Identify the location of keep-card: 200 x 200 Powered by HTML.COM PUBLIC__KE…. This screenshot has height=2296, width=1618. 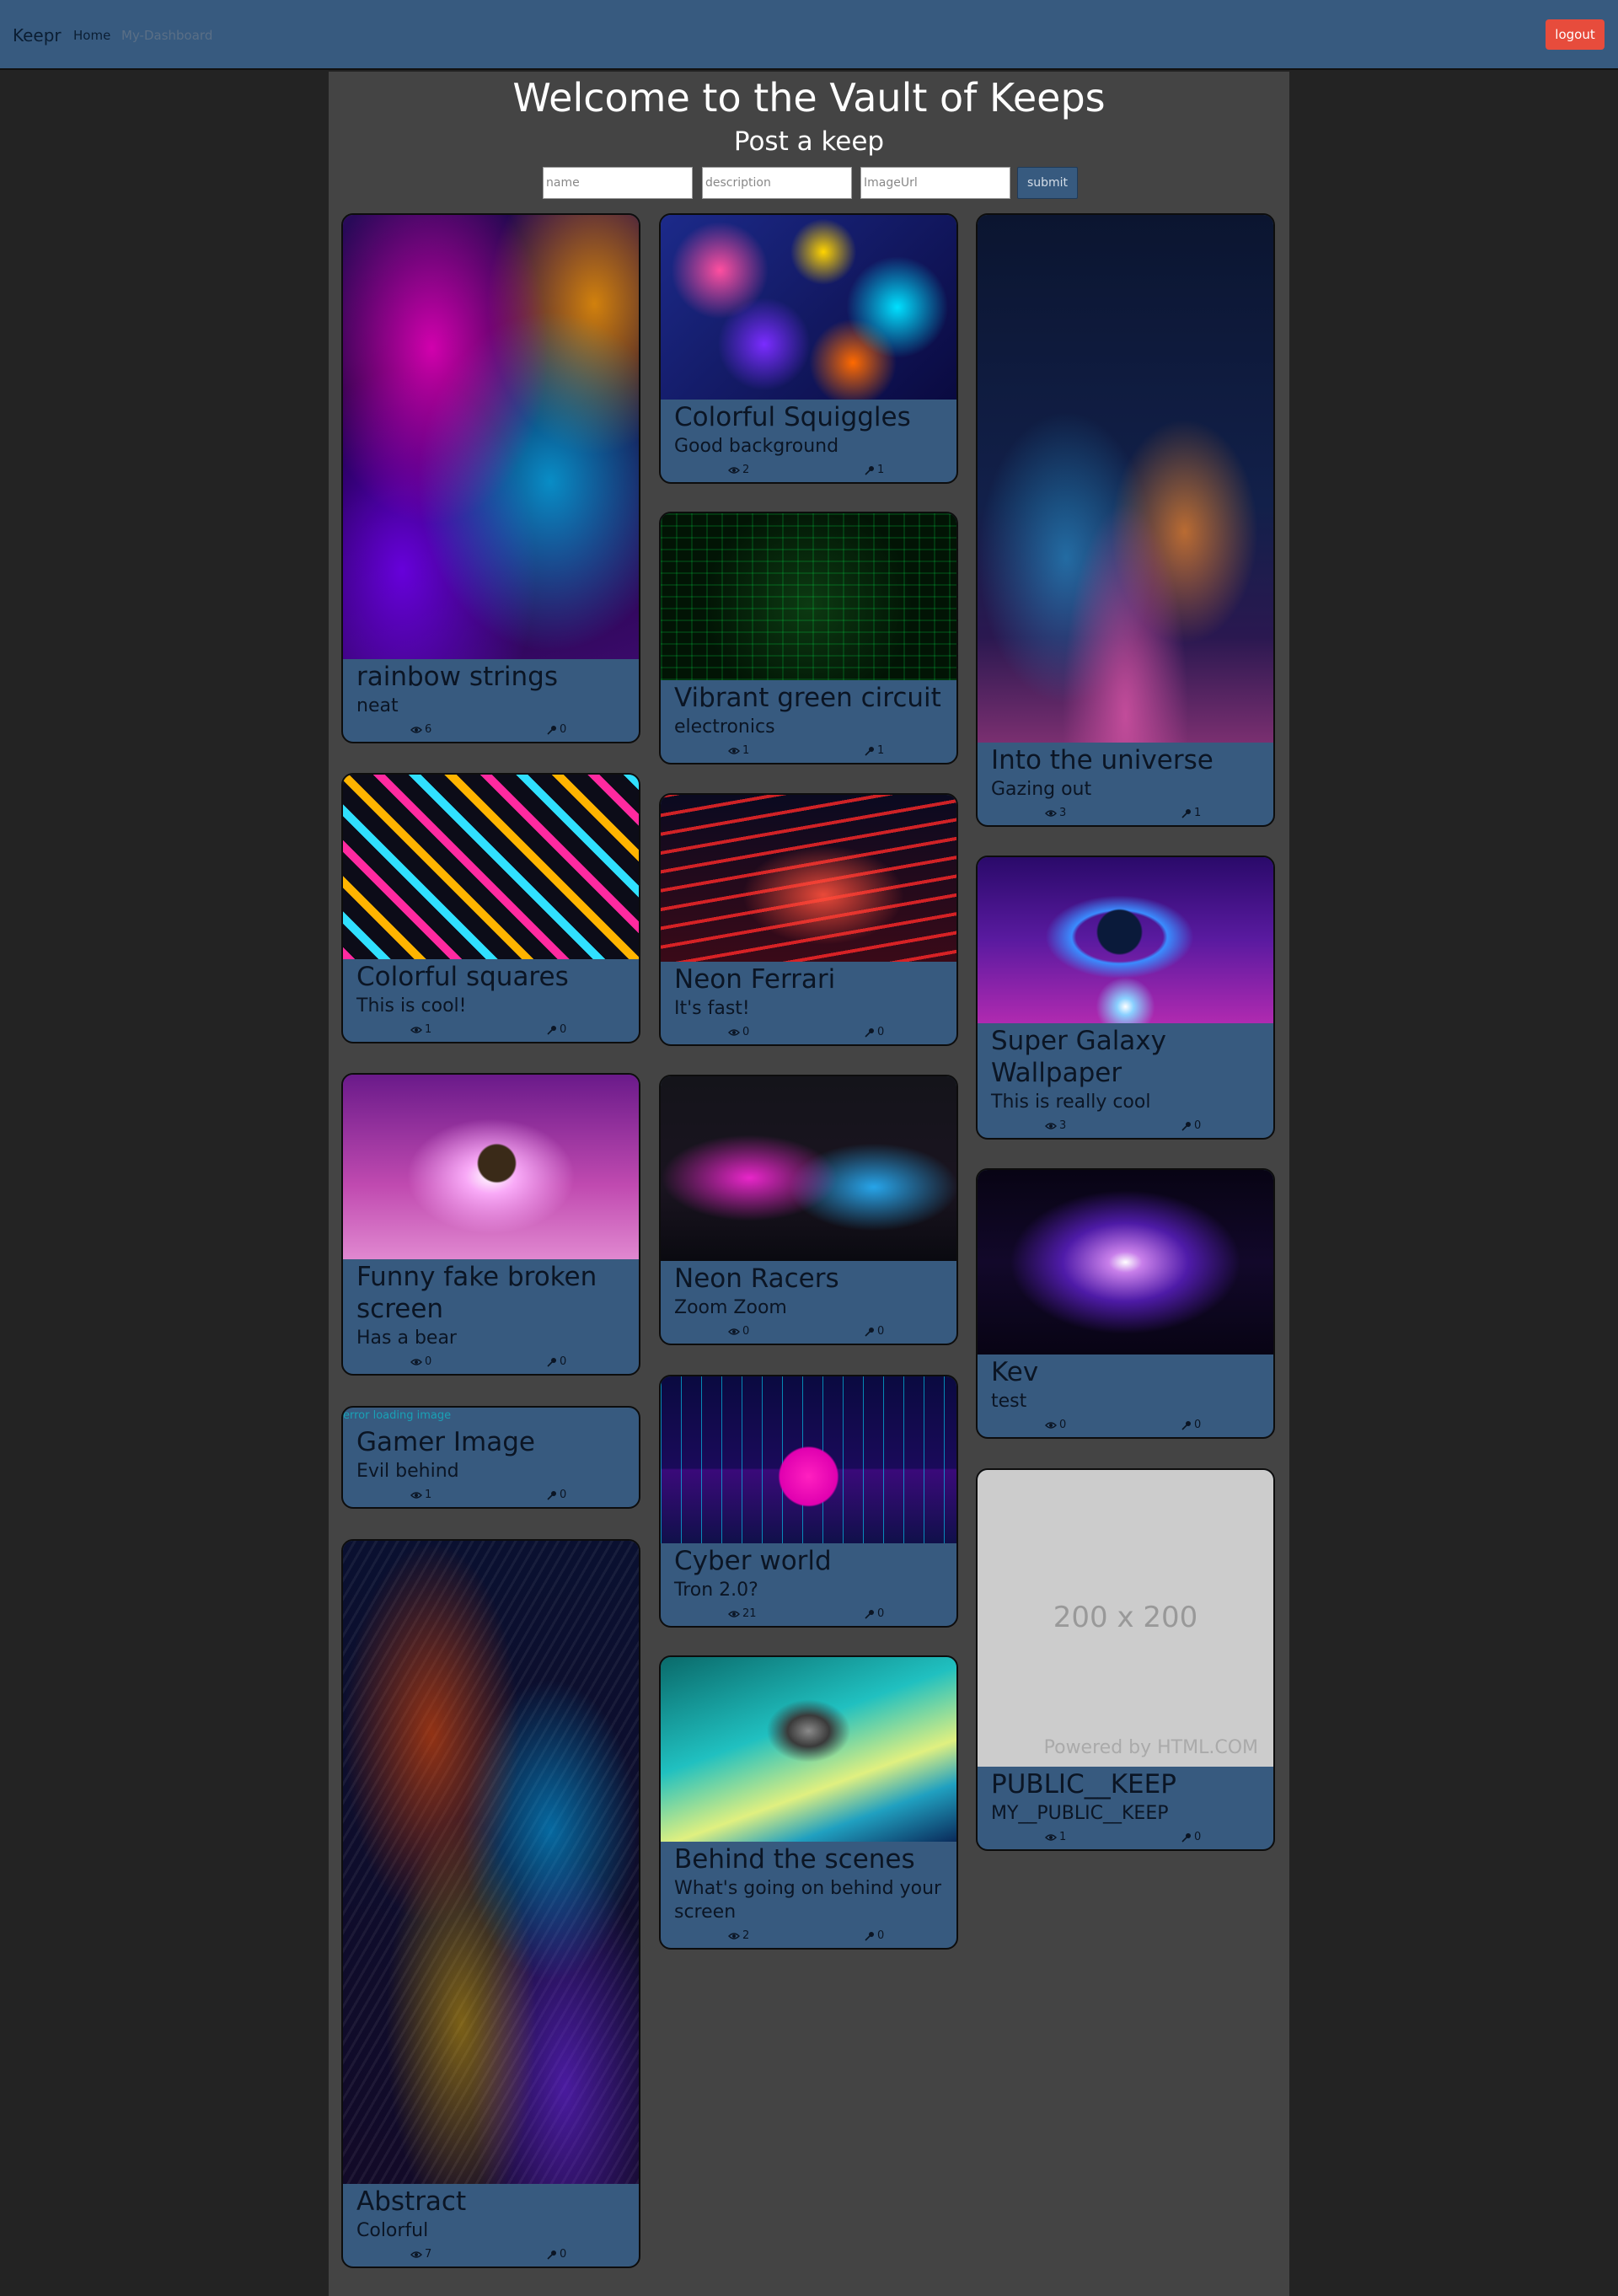
(1125, 1659).